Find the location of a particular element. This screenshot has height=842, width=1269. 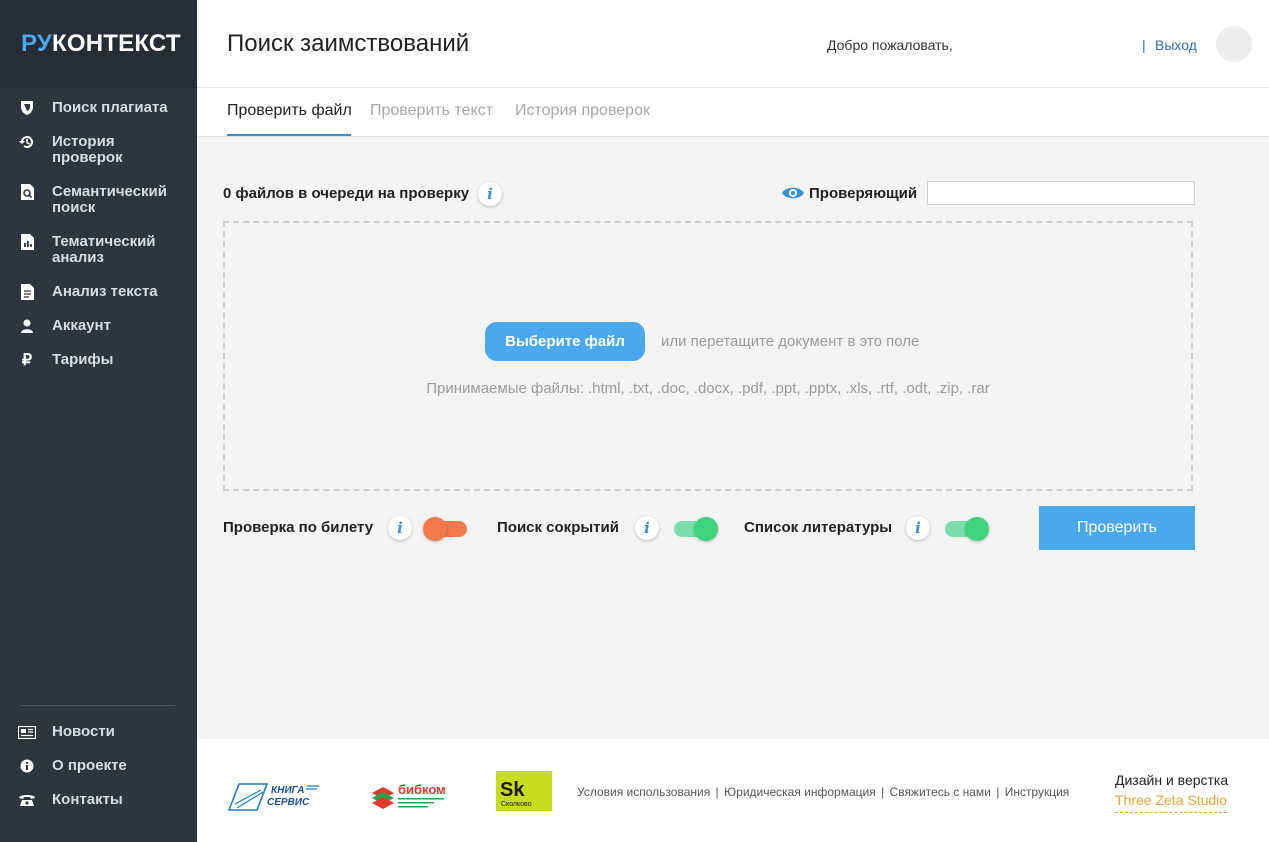

sidebar-item-thematic-analysis: Тематический анализ is located at coordinates (98, 250).